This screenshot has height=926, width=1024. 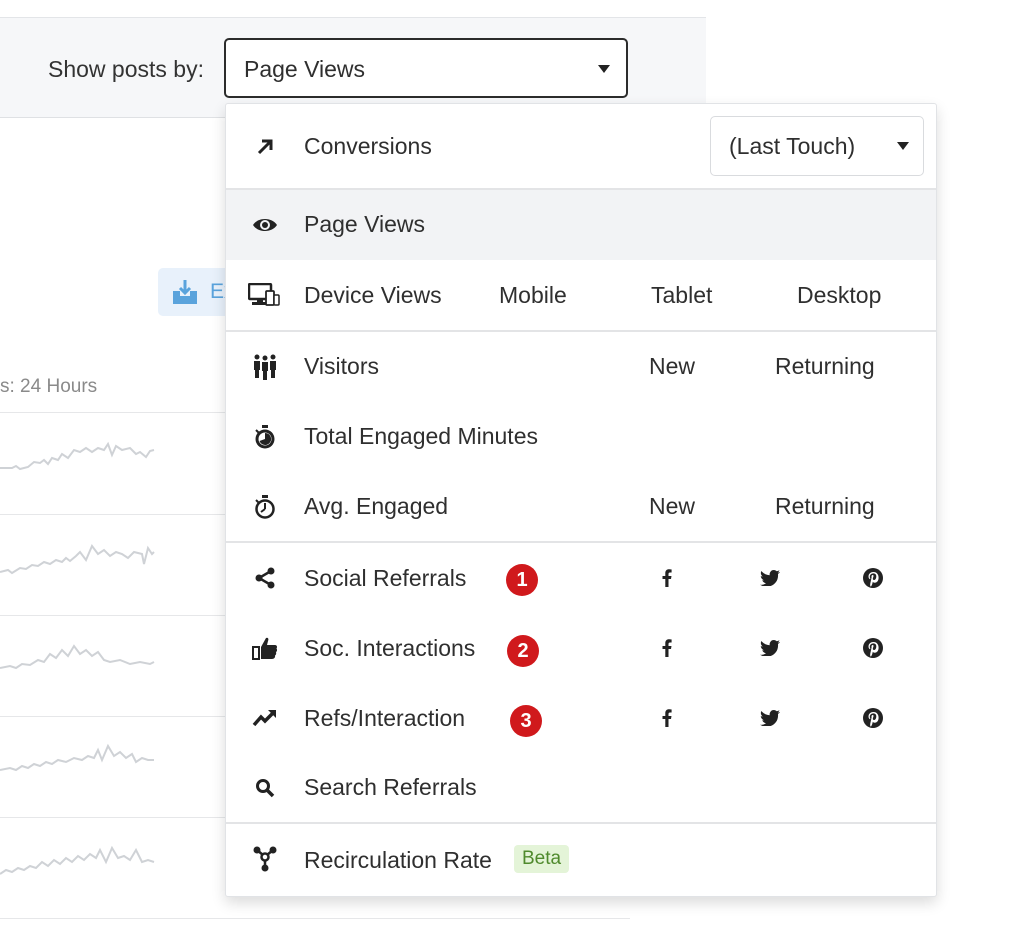 I want to click on eye-icon, so click(x=265, y=225).